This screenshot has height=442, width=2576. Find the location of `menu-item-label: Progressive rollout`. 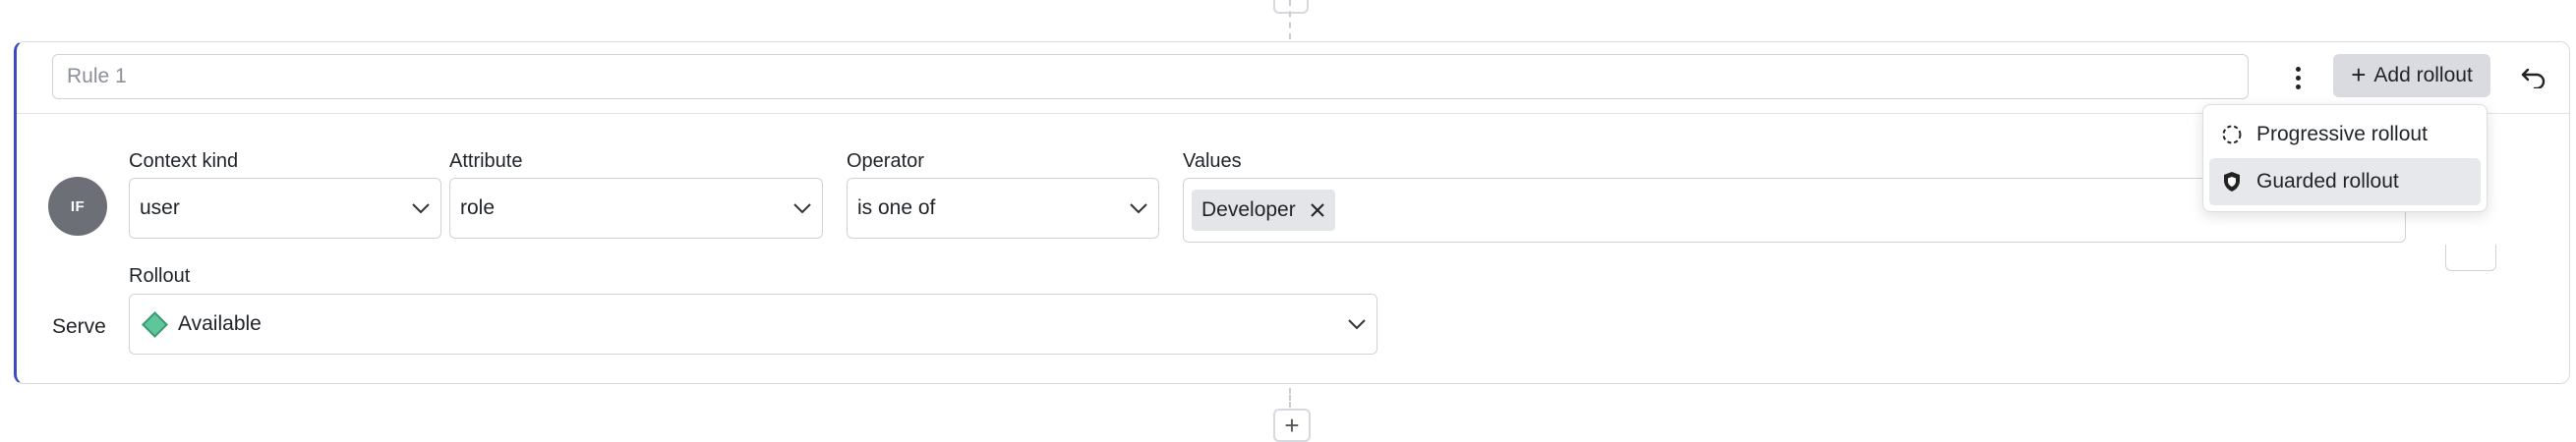

menu-item-label: Progressive rollout is located at coordinates (2342, 134).